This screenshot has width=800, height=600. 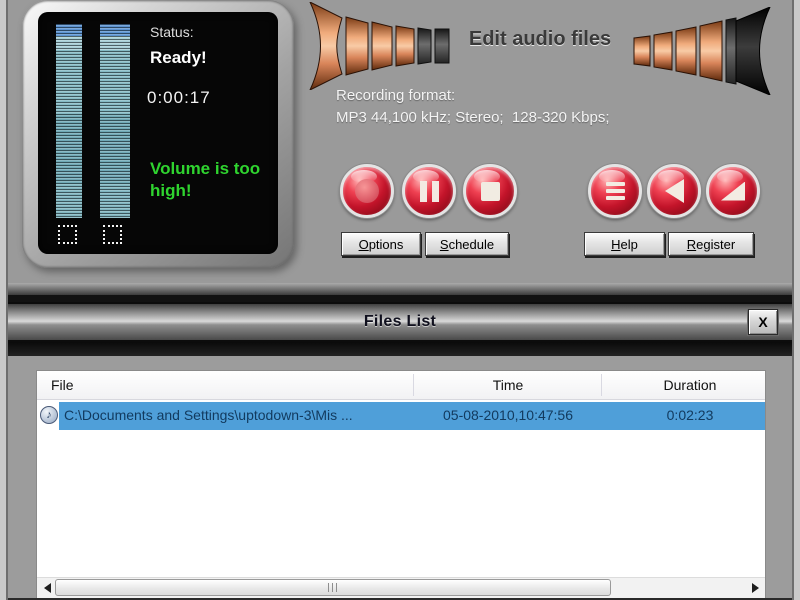 I want to click on recording-format-value: MP3 44,100 kHz; Stereo; 128-320 Kbps;, so click(x=473, y=117).